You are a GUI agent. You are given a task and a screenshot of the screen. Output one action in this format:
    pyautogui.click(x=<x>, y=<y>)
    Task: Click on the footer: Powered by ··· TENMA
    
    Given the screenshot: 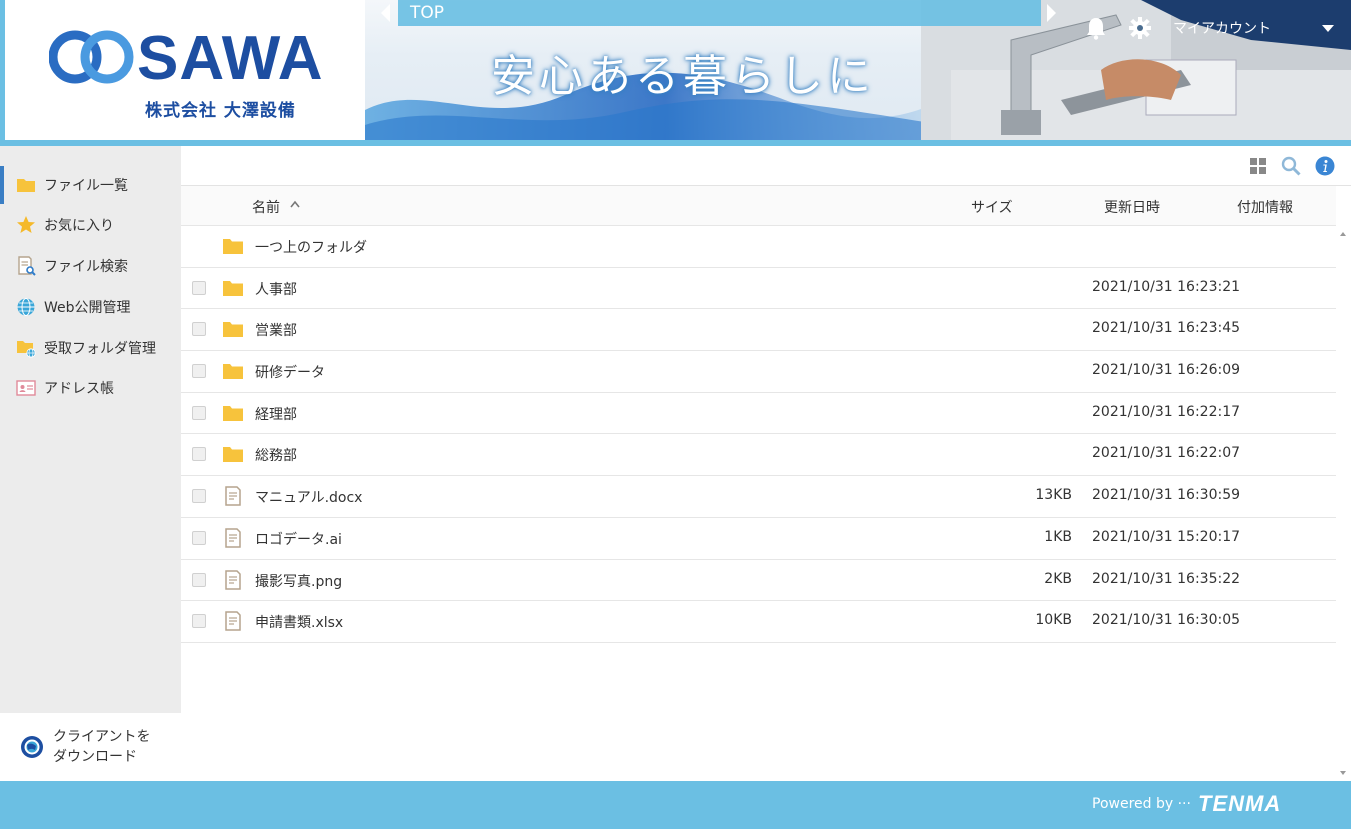 What is the action you would take?
    pyautogui.click(x=675, y=805)
    